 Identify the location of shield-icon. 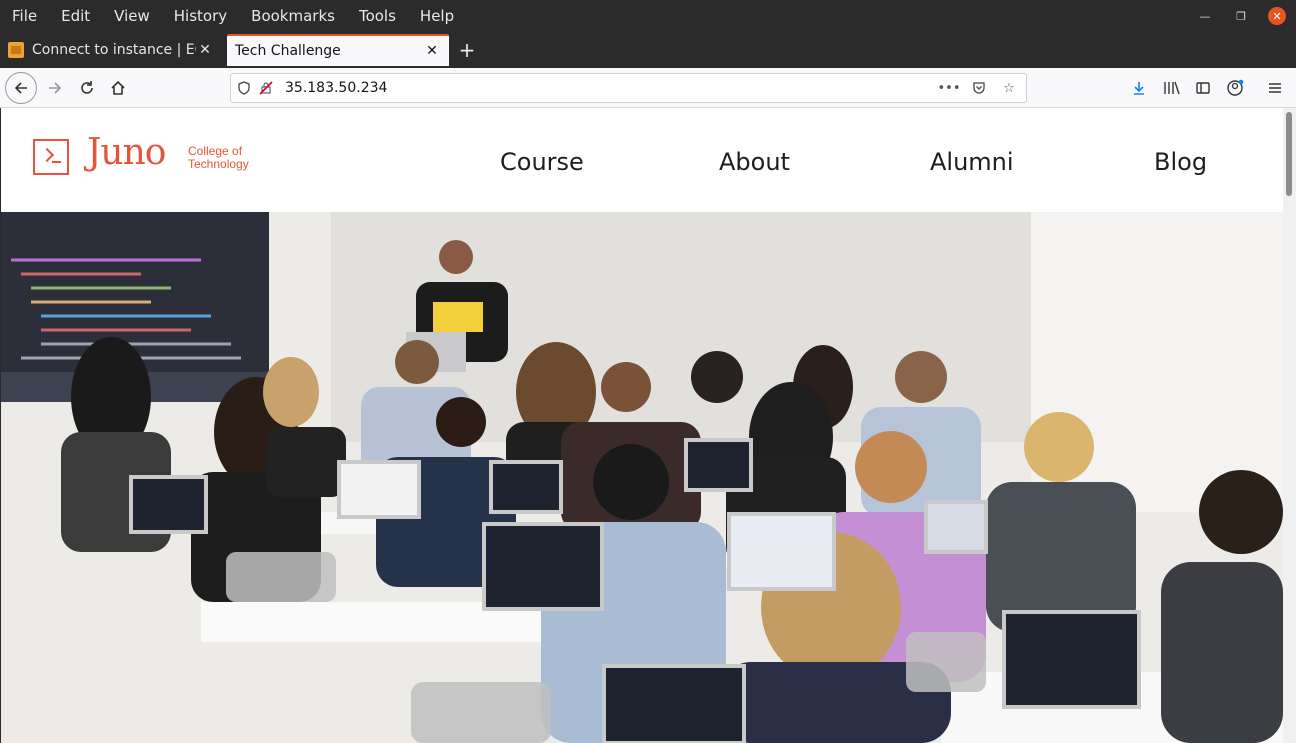
(244, 88).